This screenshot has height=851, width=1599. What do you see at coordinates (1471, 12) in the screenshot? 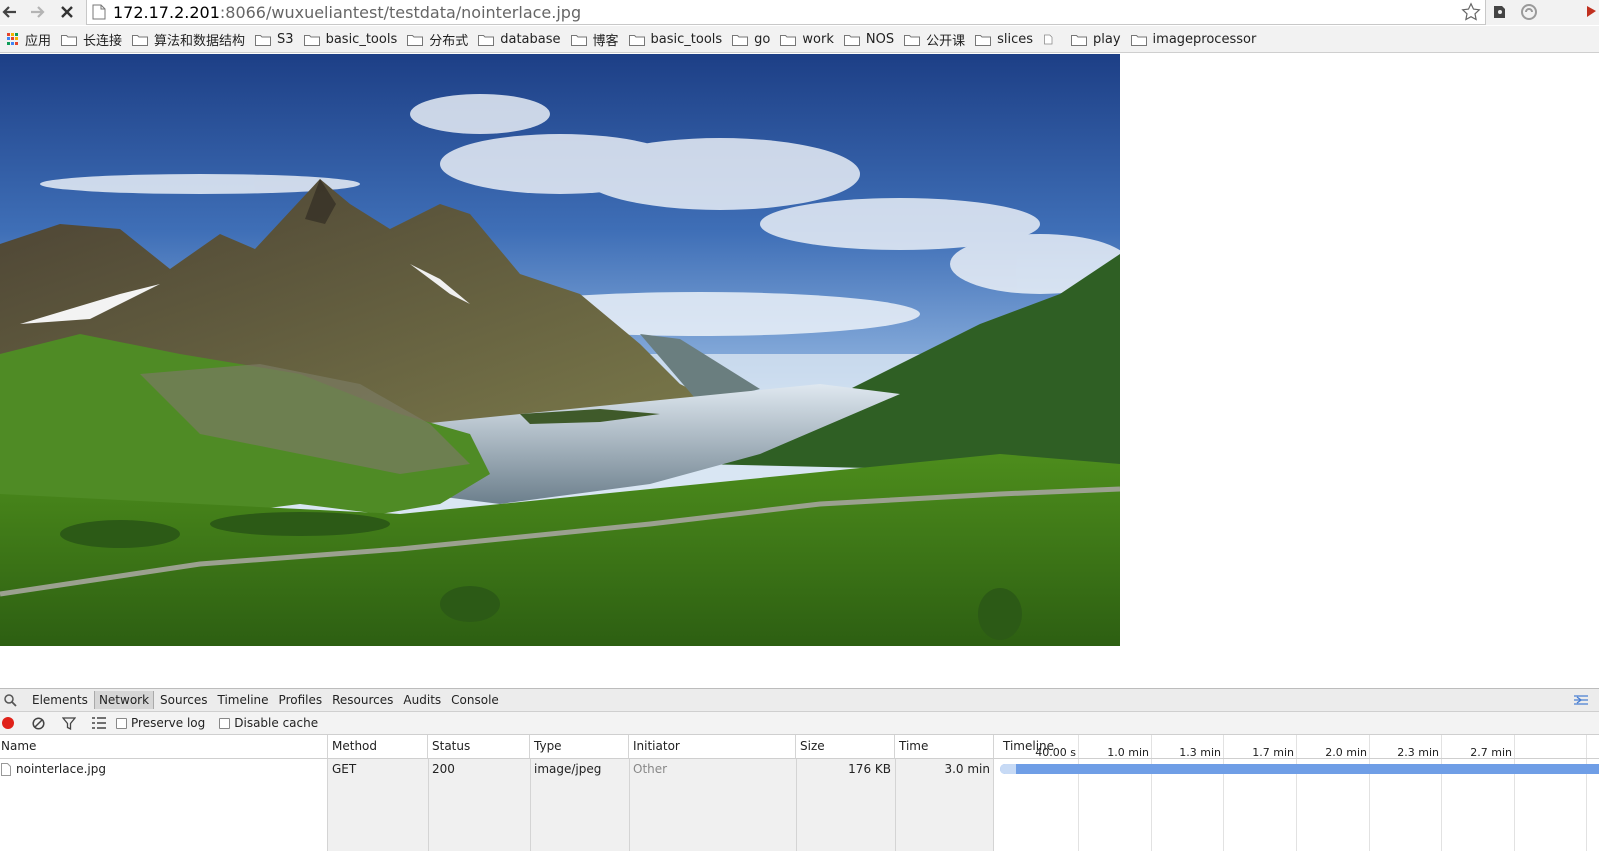
I see `bookmark-star-icon` at bounding box center [1471, 12].